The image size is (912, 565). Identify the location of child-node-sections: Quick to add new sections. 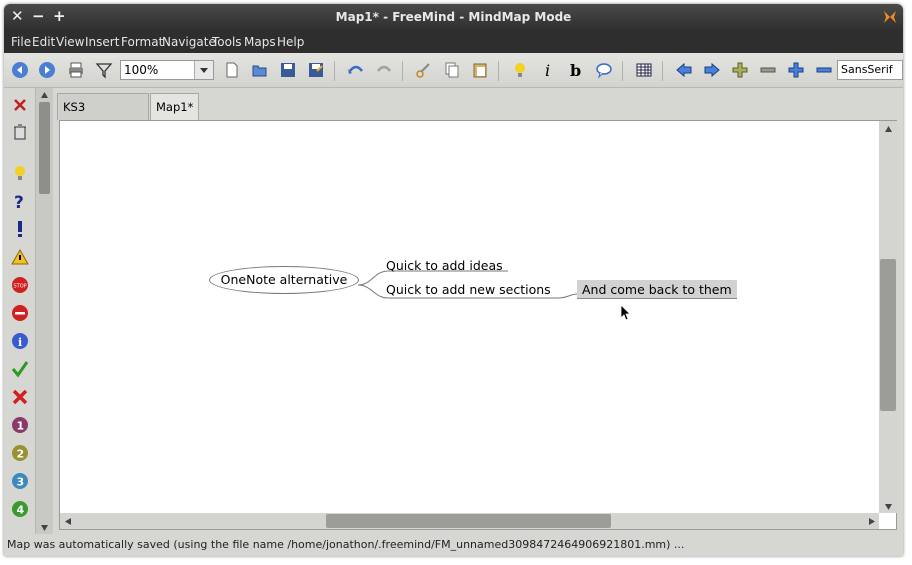
(468, 289).